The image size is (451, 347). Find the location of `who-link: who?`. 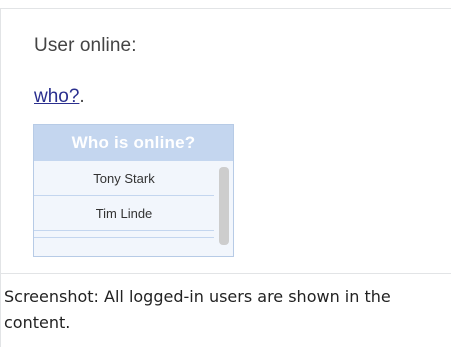

who-link: who? is located at coordinates (56, 96).